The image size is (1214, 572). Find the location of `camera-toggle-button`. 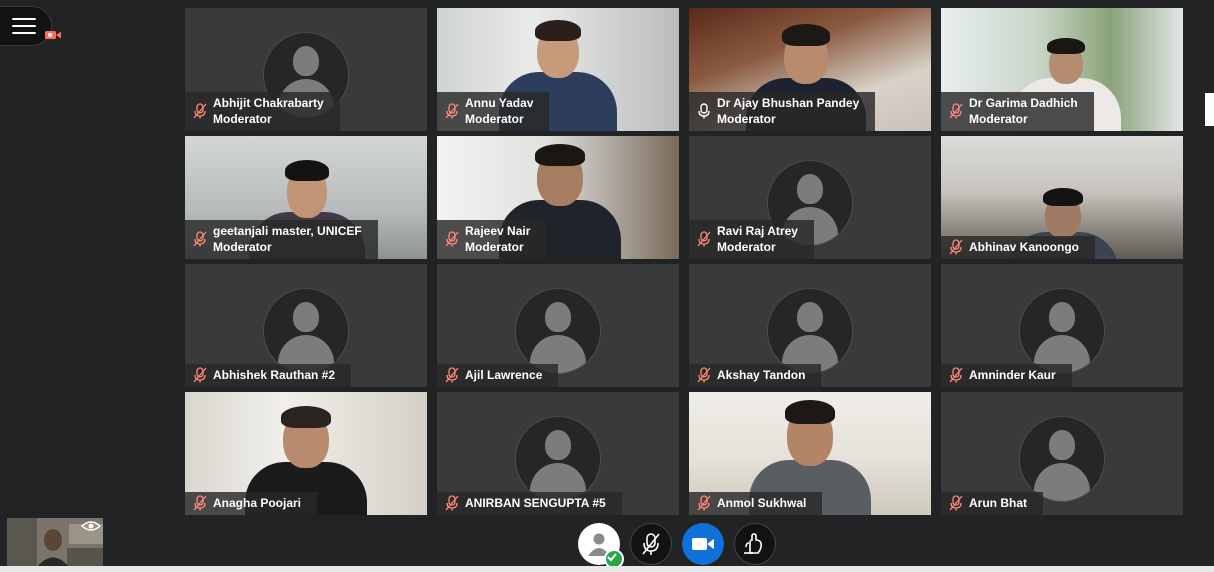

camera-toggle-button is located at coordinates (703, 544).